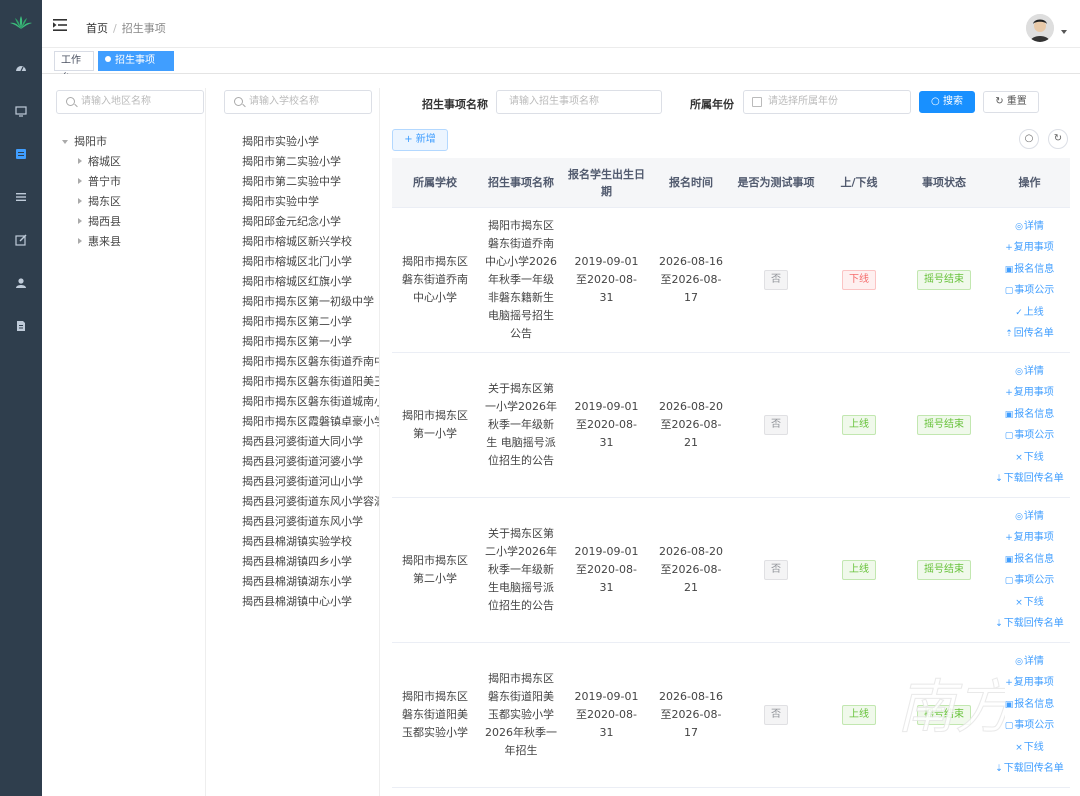  What do you see at coordinates (1011, 102) in the screenshot?
I see `reset-button: ↻ 重置` at bounding box center [1011, 102].